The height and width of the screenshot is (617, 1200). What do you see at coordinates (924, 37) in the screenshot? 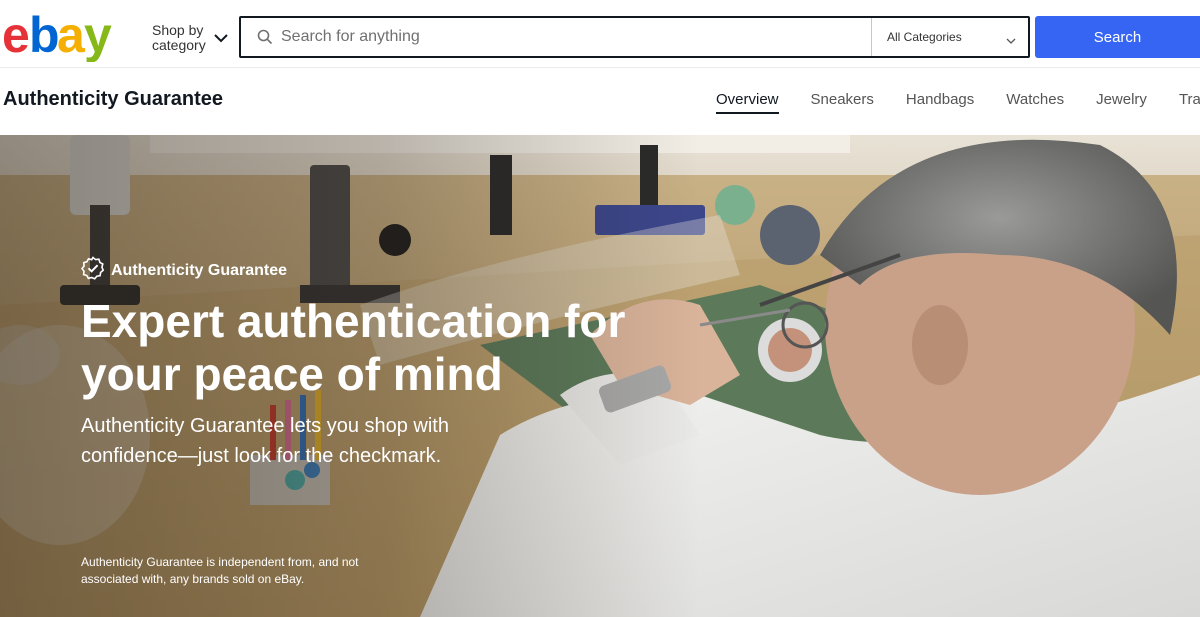
I see `category-select-label: All Categories` at bounding box center [924, 37].